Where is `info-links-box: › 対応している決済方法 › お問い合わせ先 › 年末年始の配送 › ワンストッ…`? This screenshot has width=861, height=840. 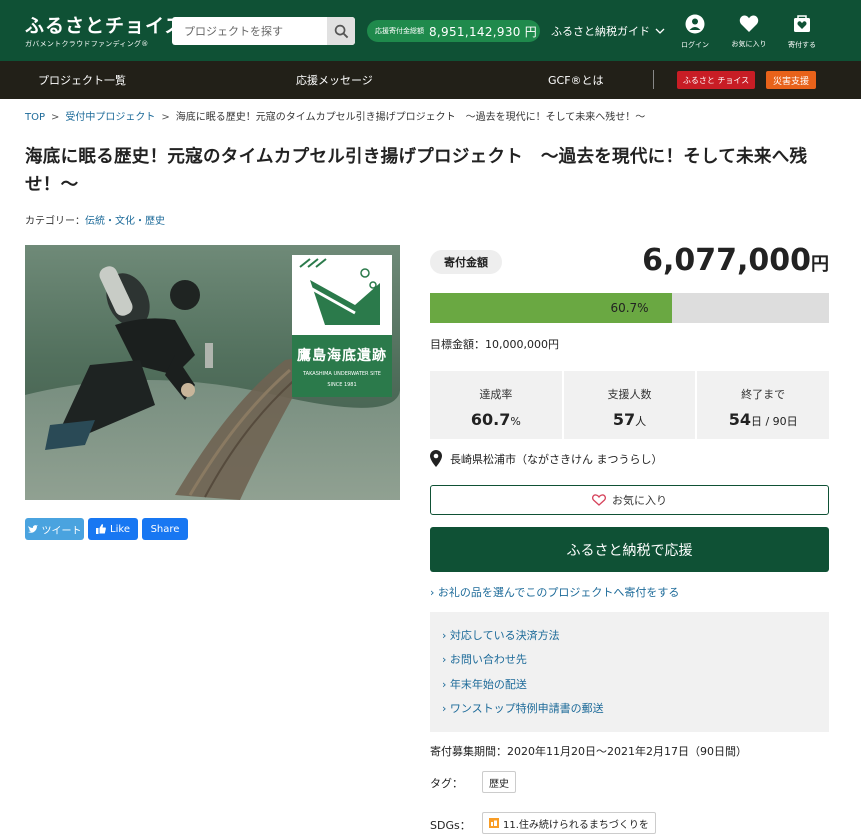
info-links-box: › 対応している決済方法 › お問い合わせ先 › 年末年始の配送 › ワンストッ… is located at coordinates (629, 672).